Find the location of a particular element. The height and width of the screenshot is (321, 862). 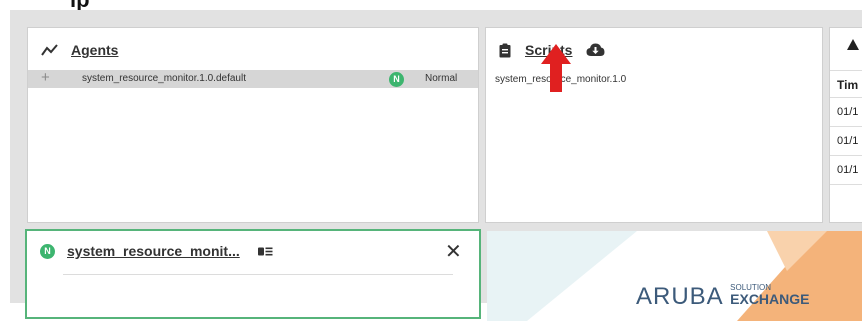

page-heading-fragment: ip is located at coordinates (431, 5).